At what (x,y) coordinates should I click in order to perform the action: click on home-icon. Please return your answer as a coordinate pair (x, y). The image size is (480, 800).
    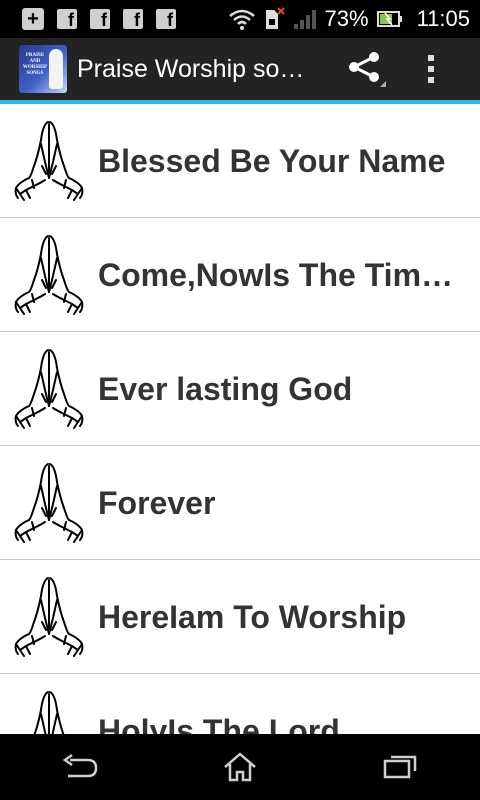
    Looking at the image, I should click on (240, 767).